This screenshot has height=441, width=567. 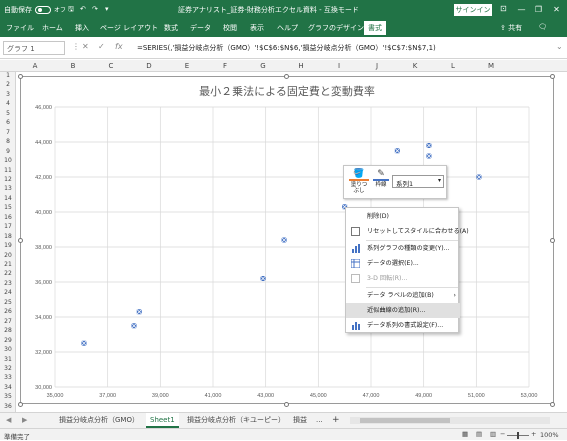 What do you see at coordinates (99, 420) in the screenshot?
I see `sheet-tab-gmo: 損益分岐点分析（GMO）` at bounding box center [99, 420].